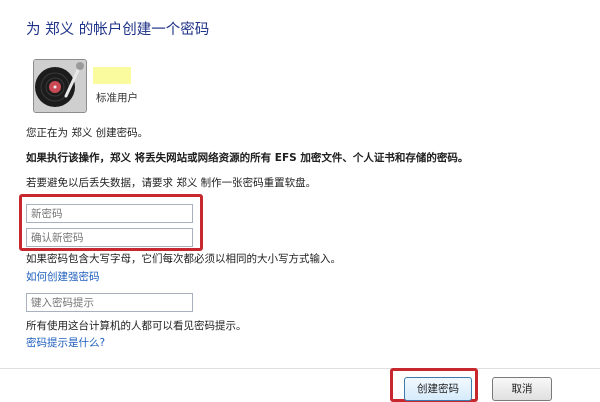 The height and width of the screenshot is (402, 600). I want to click on account-type-label: 标准用户, so click(117, 98).